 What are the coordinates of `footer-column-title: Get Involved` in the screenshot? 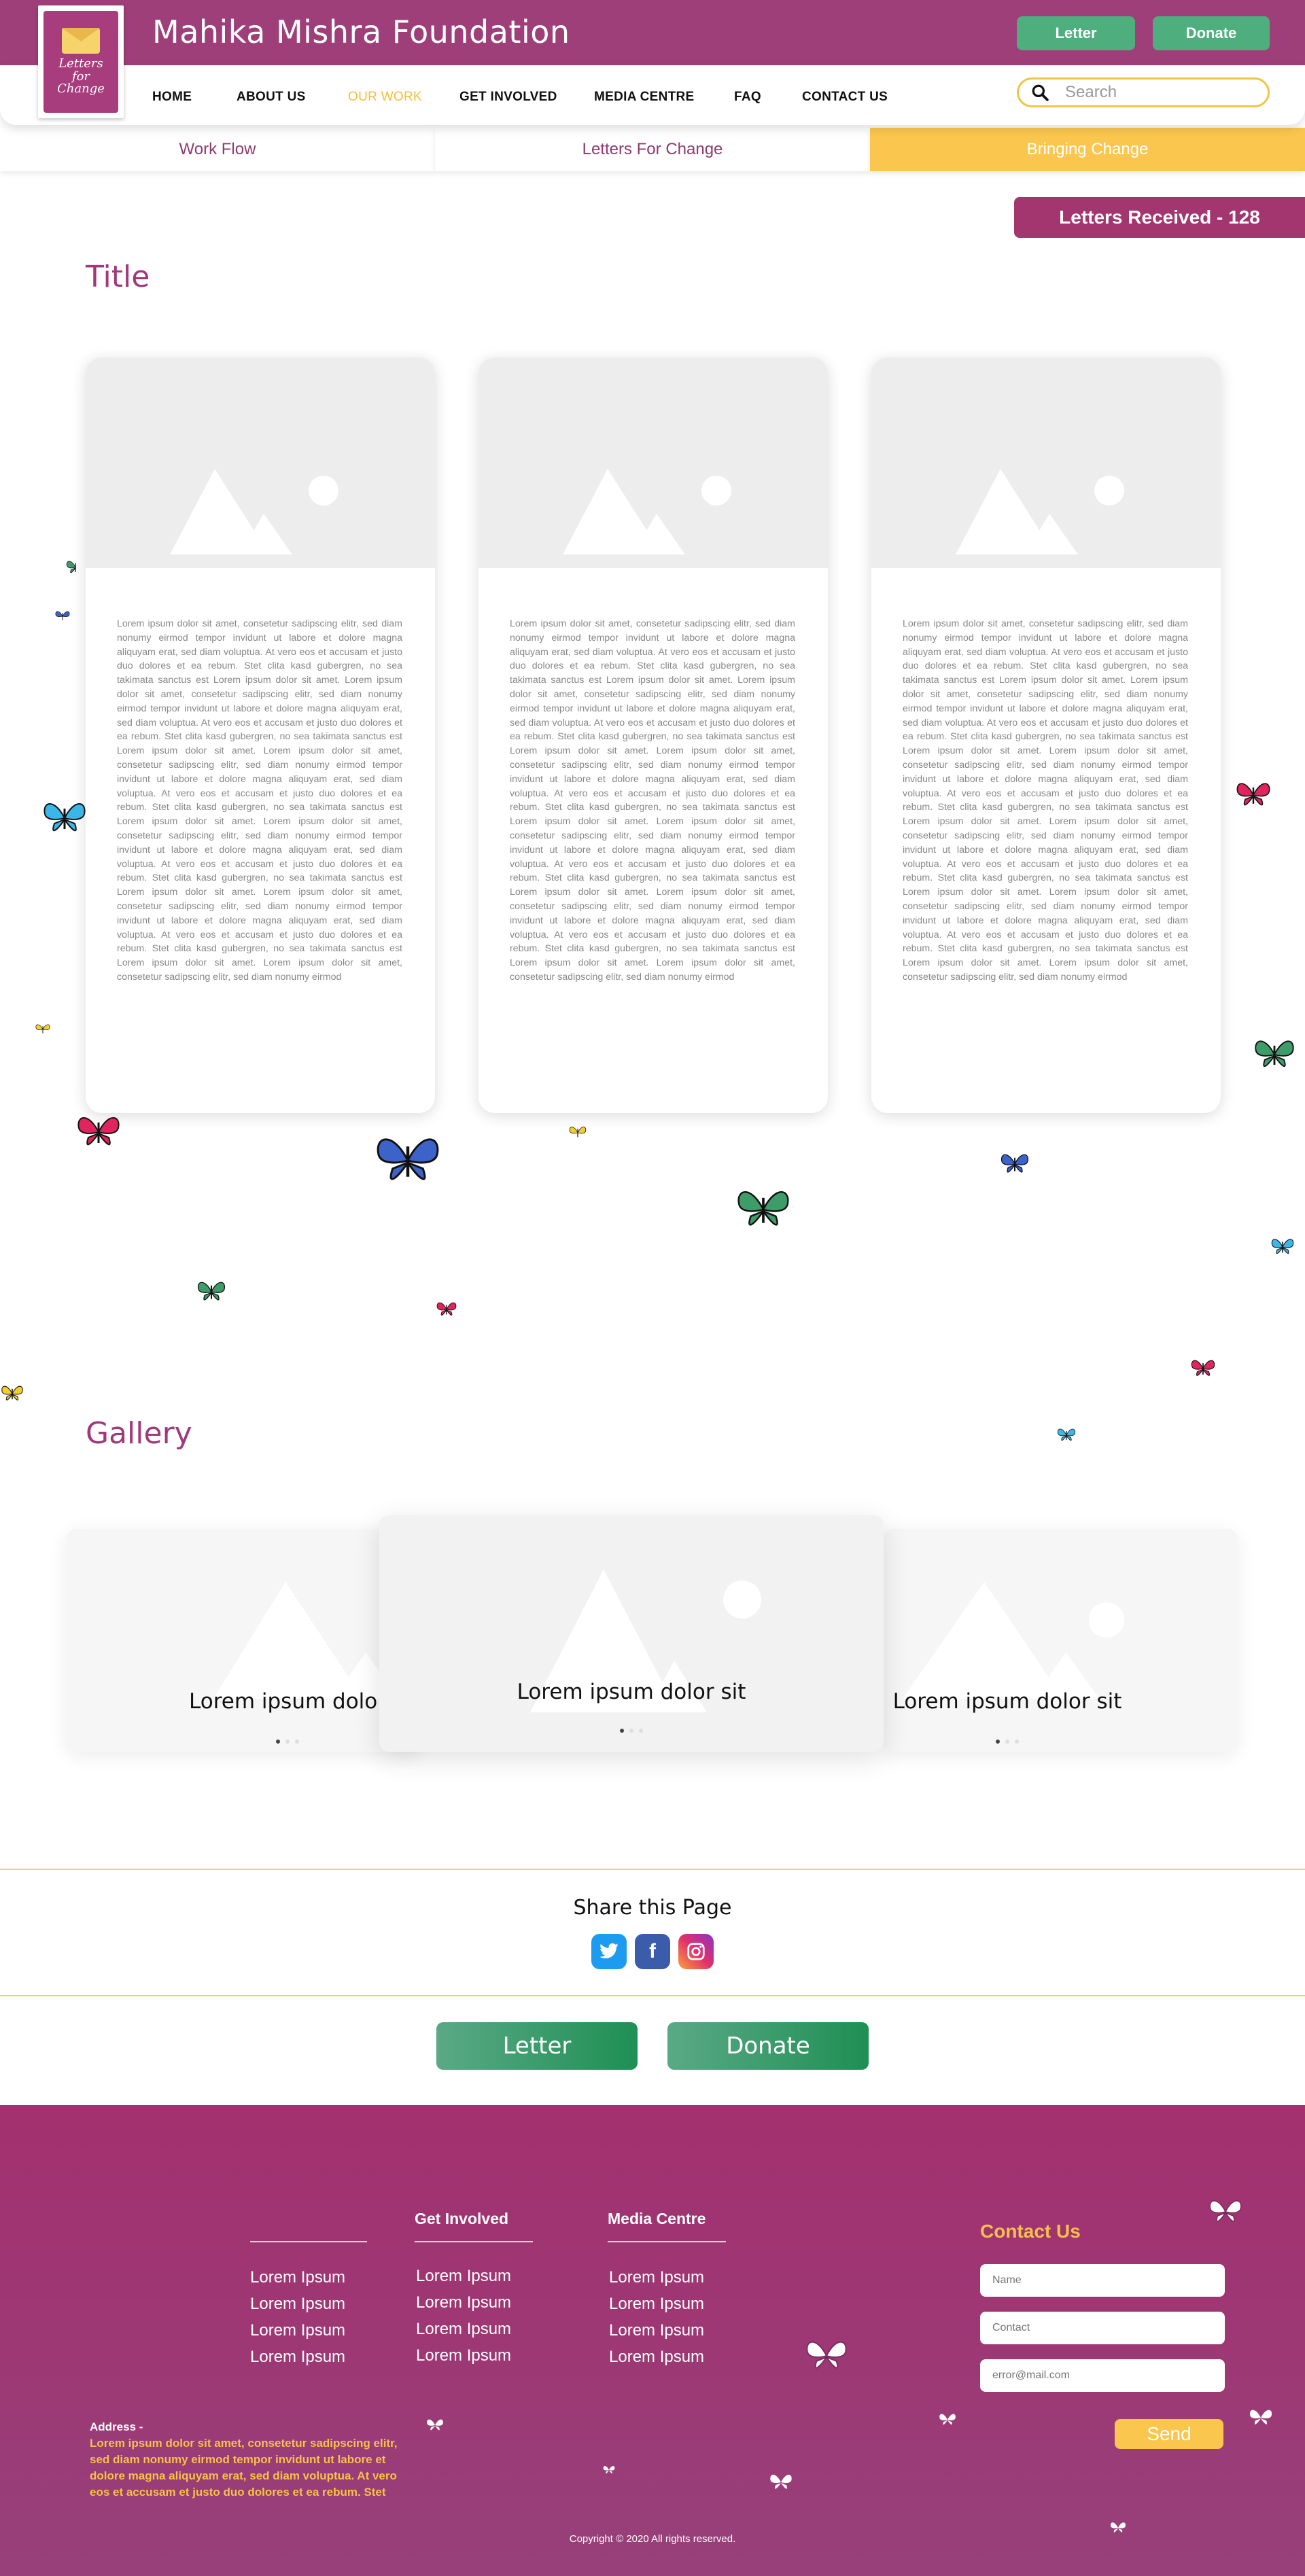 It's located at (462, 2218).